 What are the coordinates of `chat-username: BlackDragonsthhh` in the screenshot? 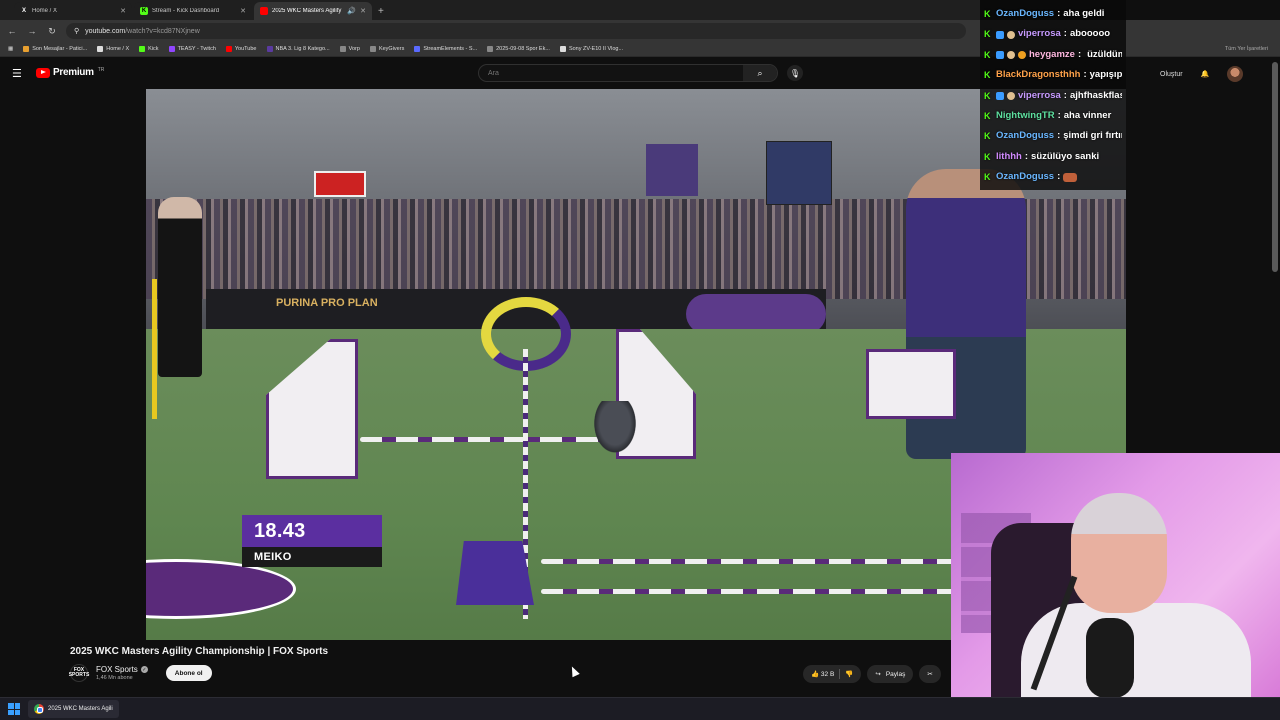 It's located at (1038, 75).